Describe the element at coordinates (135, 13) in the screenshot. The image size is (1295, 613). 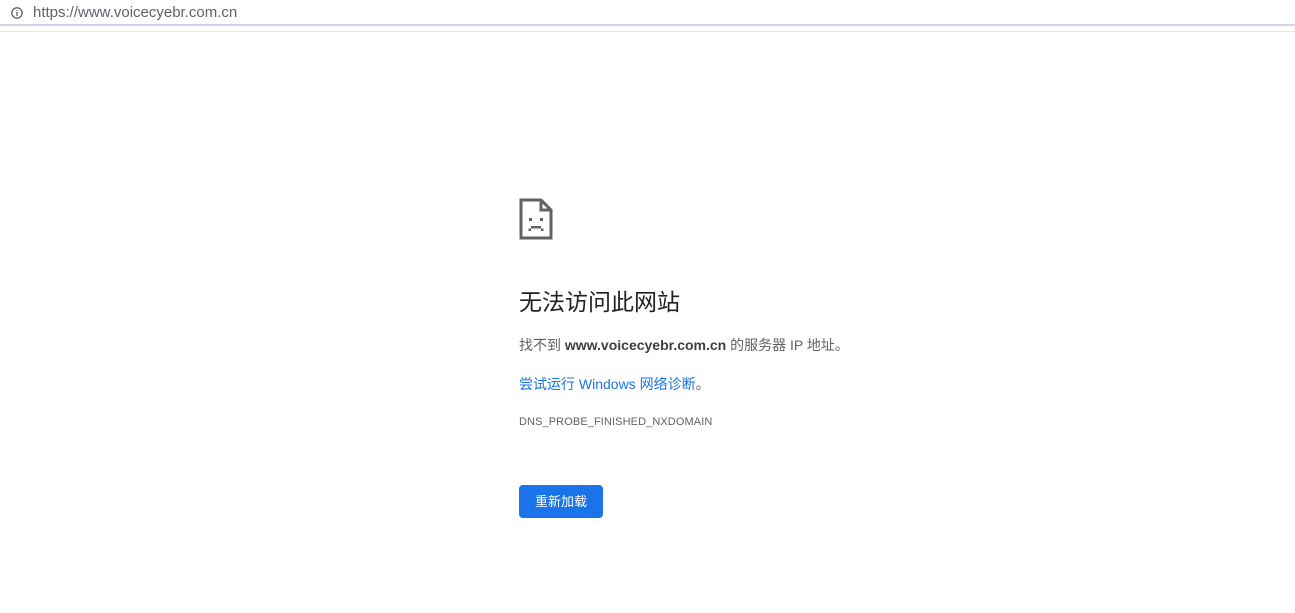
I see `url-text: https://www.voicecyebr.com.cn` at that location.